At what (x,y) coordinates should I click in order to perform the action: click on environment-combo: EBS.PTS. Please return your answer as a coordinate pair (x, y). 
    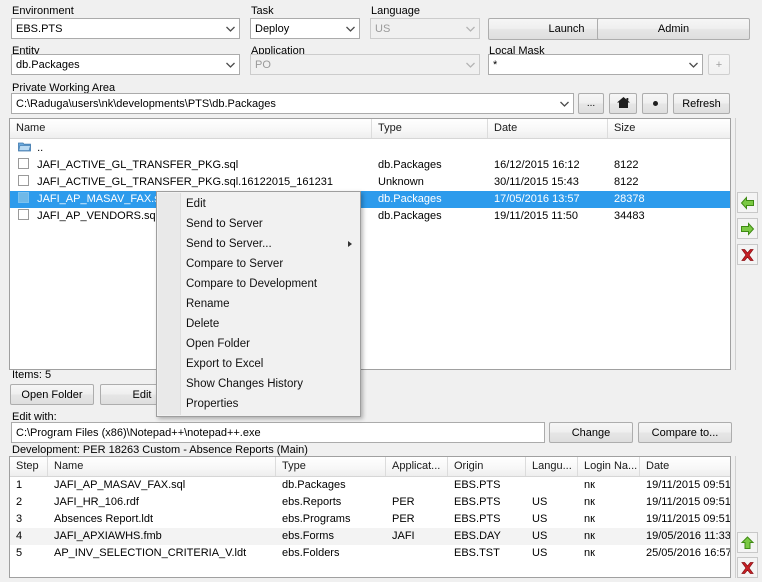
    Looking at the image, I should click on (125, 28).